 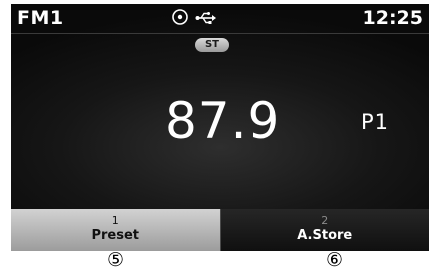 What do you see at coordinates (194, 19) in the screenshot?
I see `status-icons` at bounding box center [194, 19].